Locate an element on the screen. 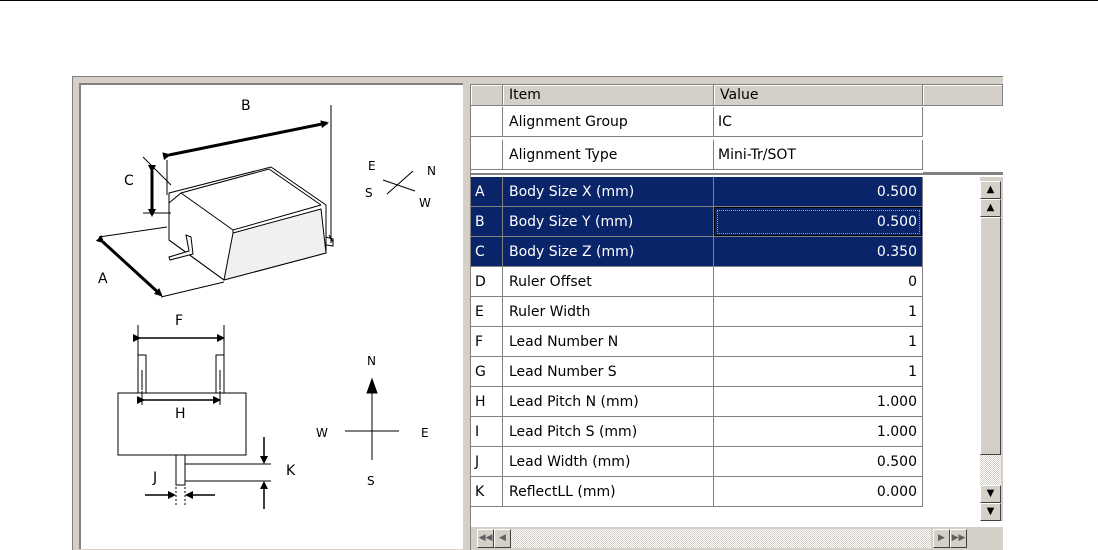 Image resolution: width=1098 pixels, height=550 pixels. scroll-left-icon: ◀ is located at coordinates (502, 538).